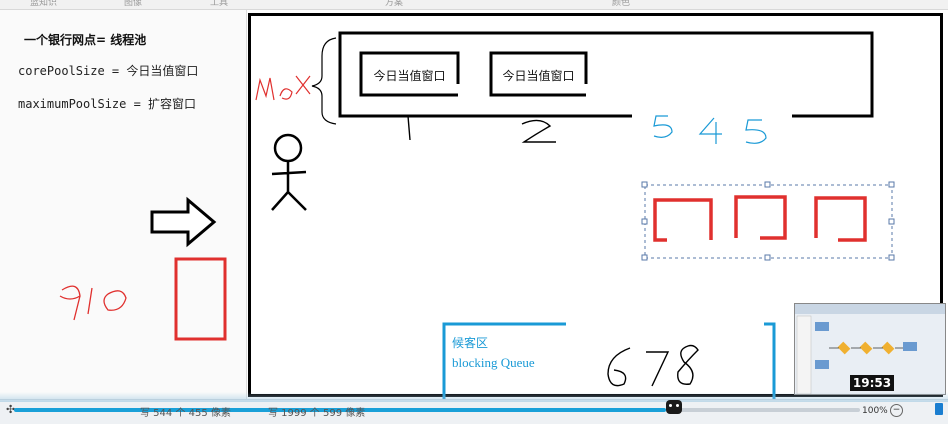 This screenshot has width=948, height=424. Describe the element at coordinates (289, 172) in the screenshot. I see `stick-figure-drawing` at that location.